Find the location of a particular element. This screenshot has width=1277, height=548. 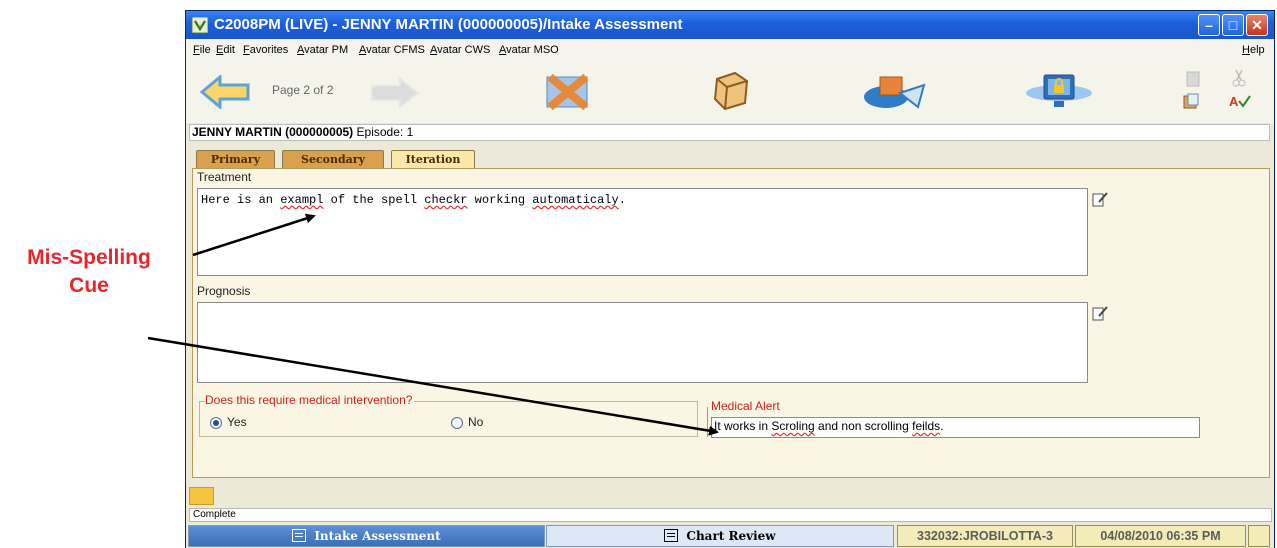

close-icon: ✕ is located at coordinates (1257, 25).